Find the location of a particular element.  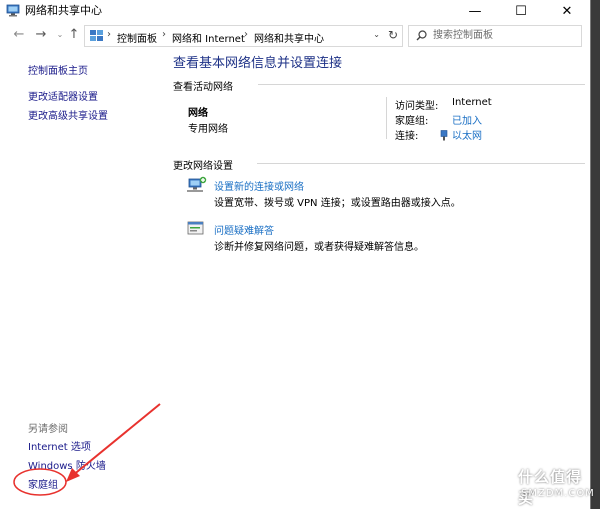

up-arrow-icon: ↑ is located at coordinates (74, 35).